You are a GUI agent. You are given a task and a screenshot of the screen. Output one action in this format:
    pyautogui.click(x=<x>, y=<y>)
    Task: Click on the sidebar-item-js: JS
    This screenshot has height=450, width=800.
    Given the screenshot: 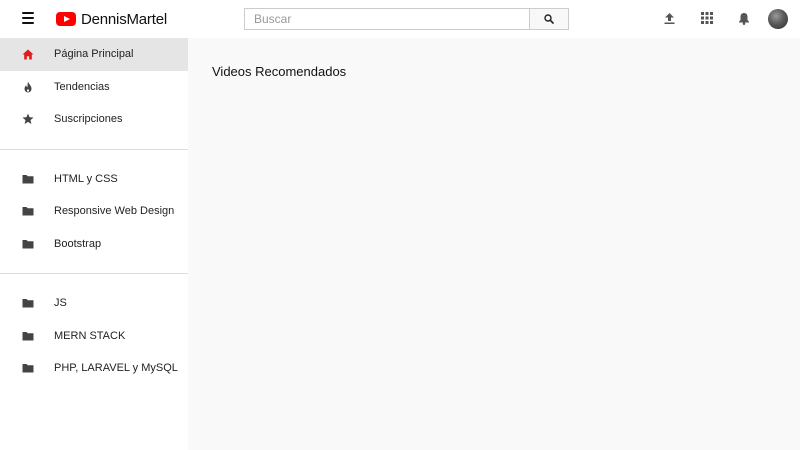 What is the action you would take?
    pyautogui.click(x=94, y=303)
    